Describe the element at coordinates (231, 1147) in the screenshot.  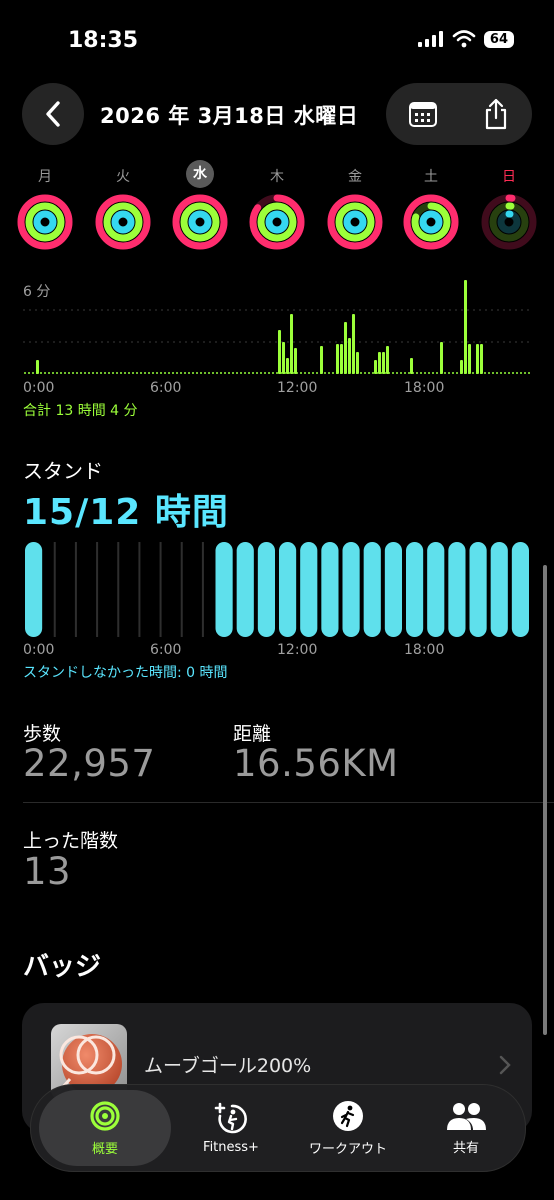
I see `tab-fitness-plus-label: Fitness+` at that location.